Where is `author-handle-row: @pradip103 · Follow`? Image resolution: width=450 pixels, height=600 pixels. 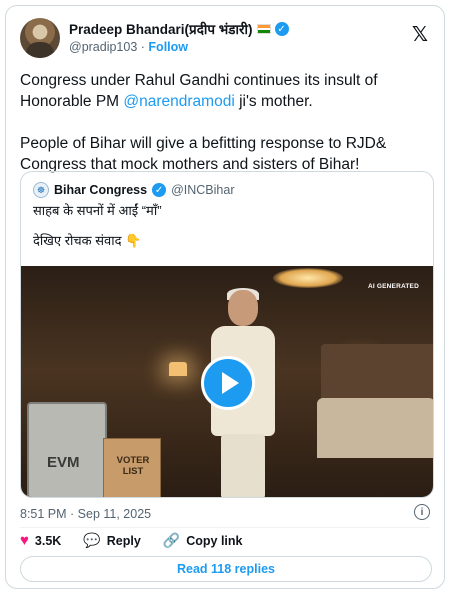 author-handle-row: @pradip103 · Follow is located at coordinates (128, 47).